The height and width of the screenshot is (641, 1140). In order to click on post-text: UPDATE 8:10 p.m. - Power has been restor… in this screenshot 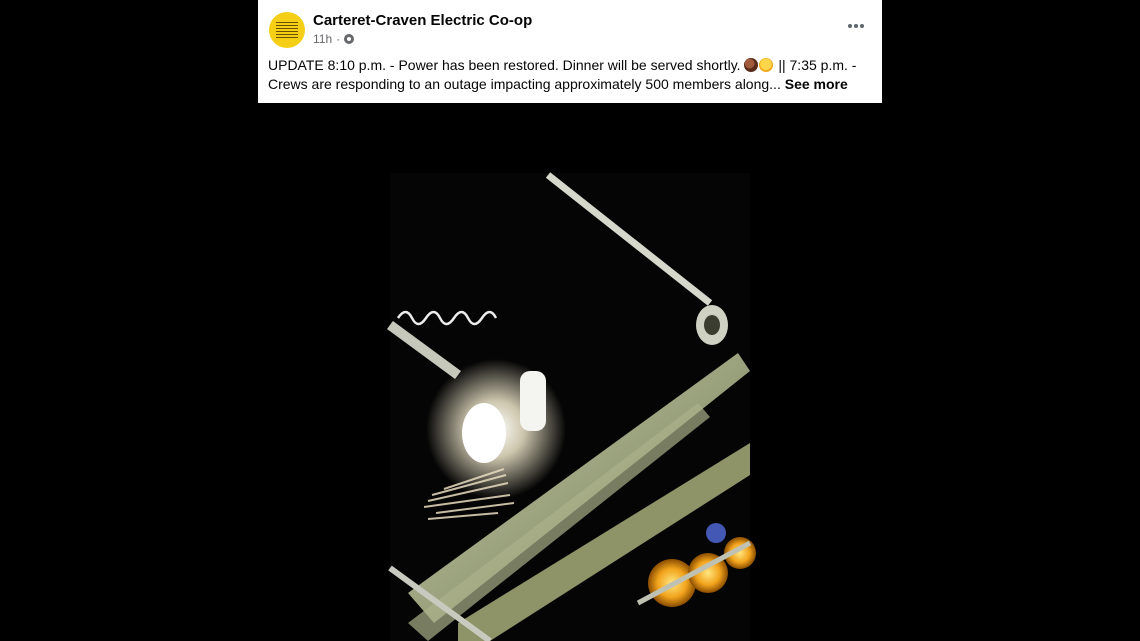, I will do `click(568, 75)`.